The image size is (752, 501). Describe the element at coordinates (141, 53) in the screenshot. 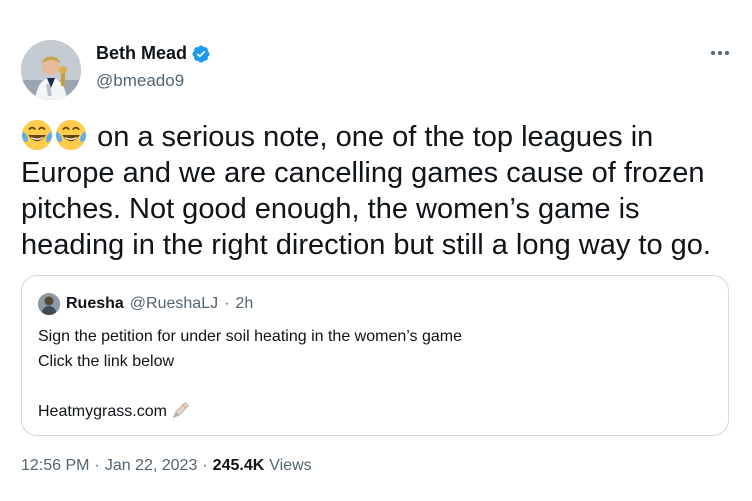

I see `author-display-name: Beth Mead` at that location.